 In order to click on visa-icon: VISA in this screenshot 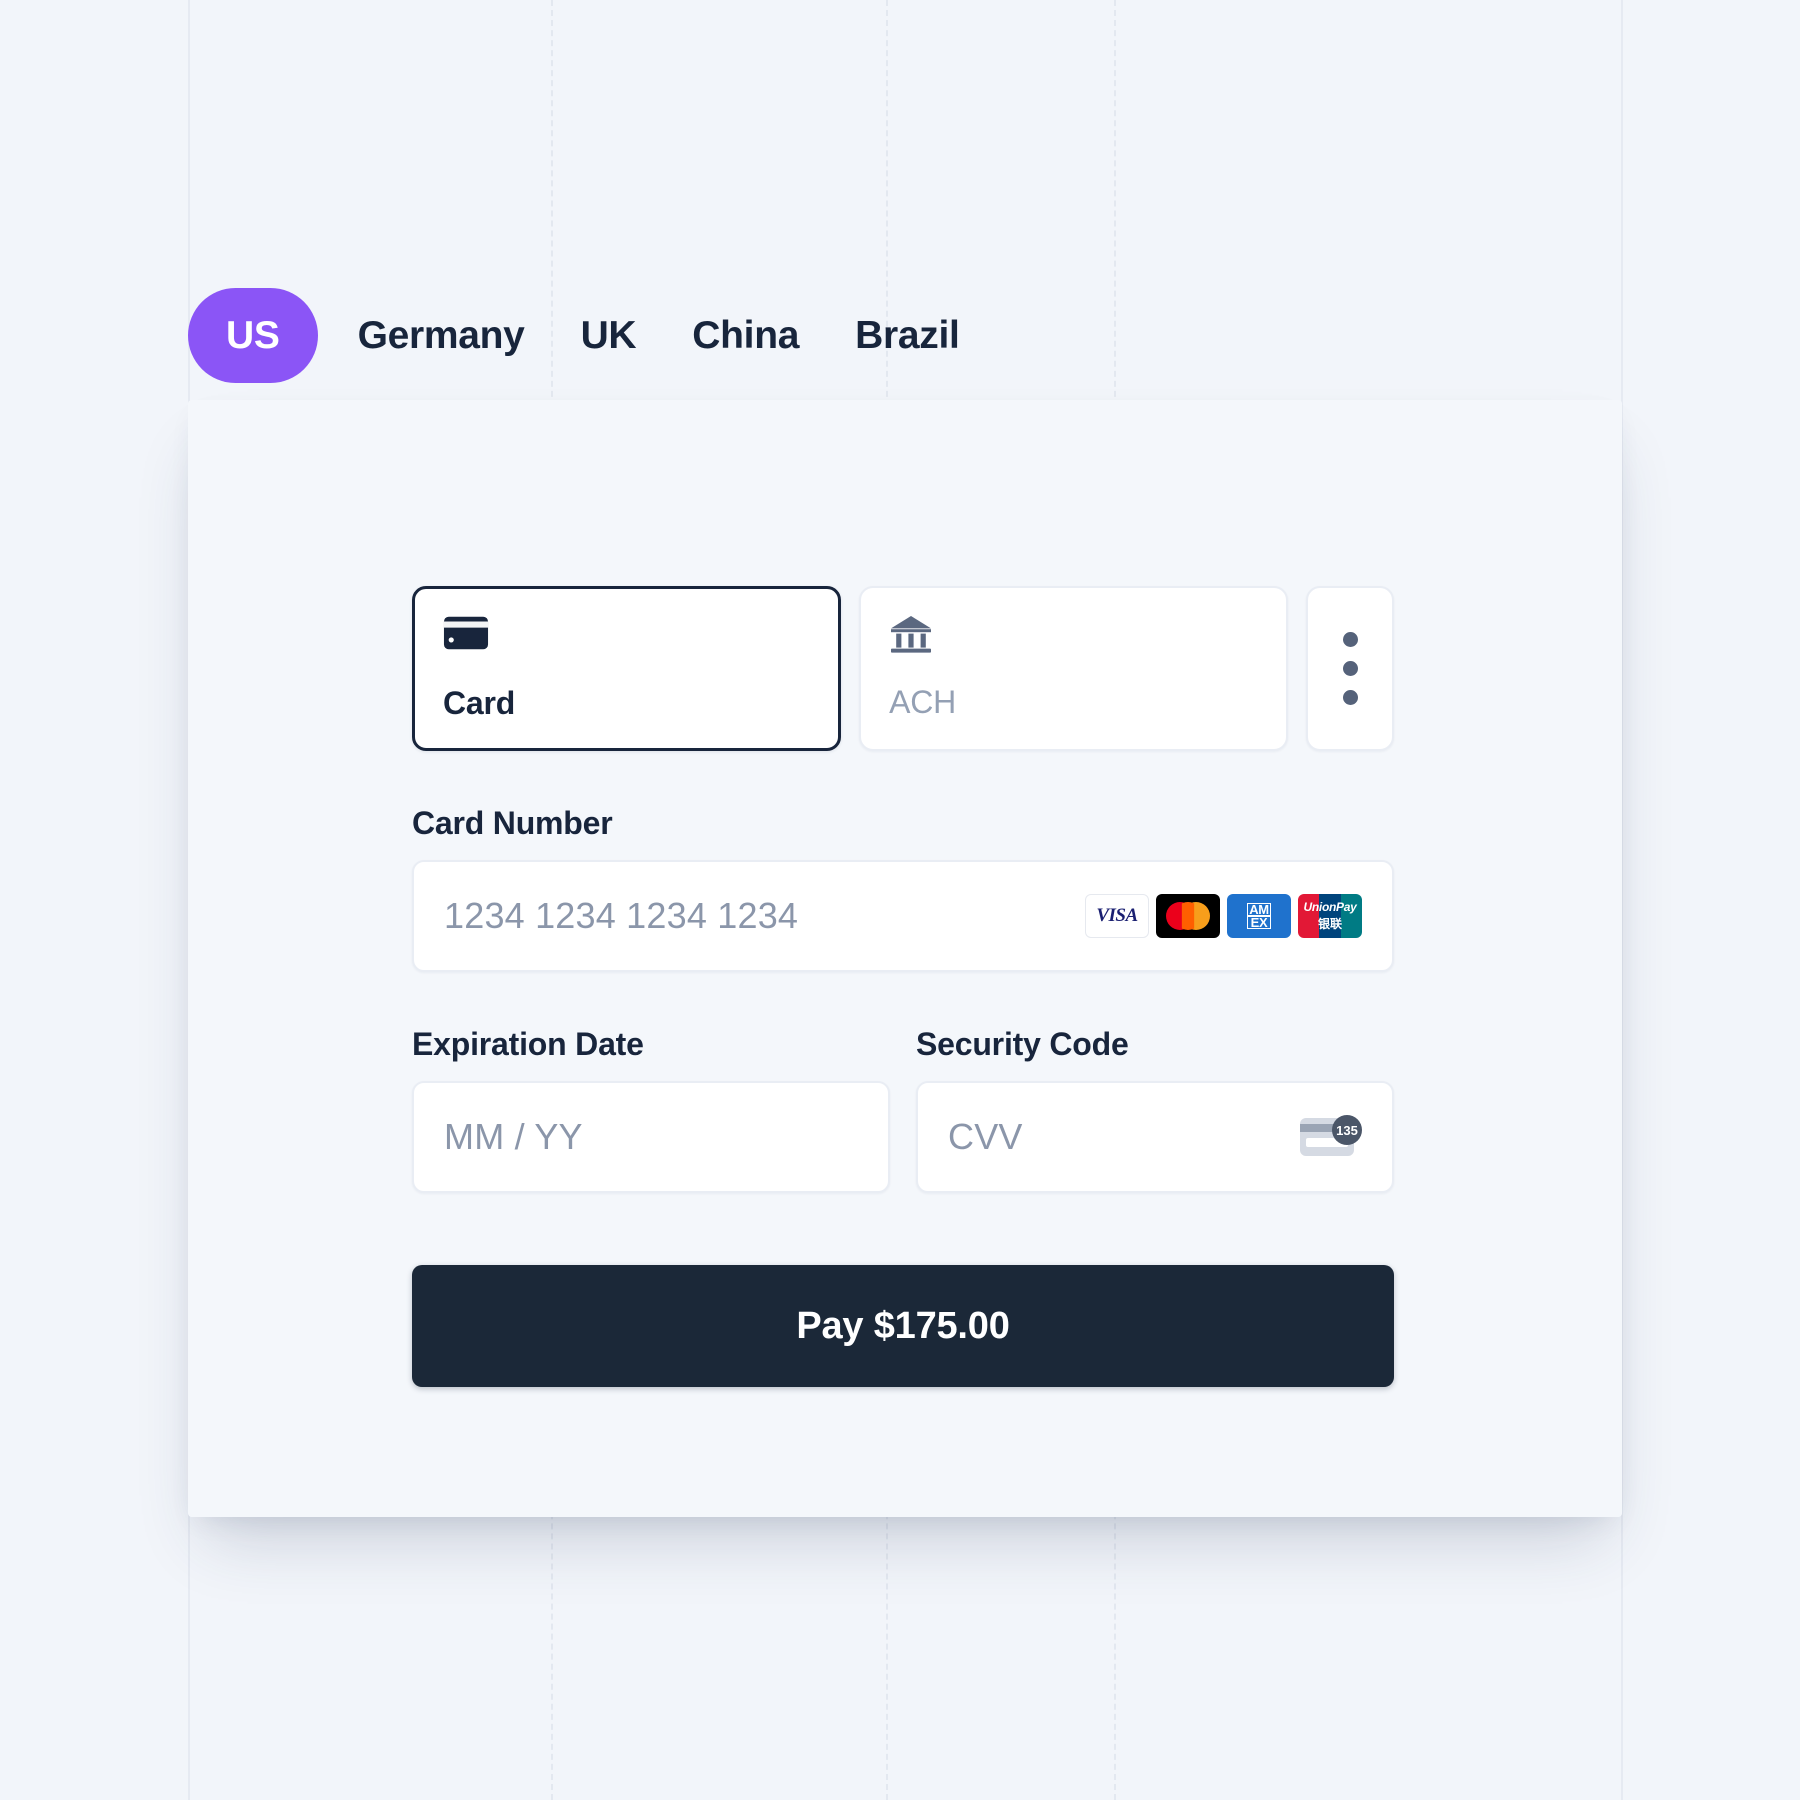, I will do `click(1117, 916)`.